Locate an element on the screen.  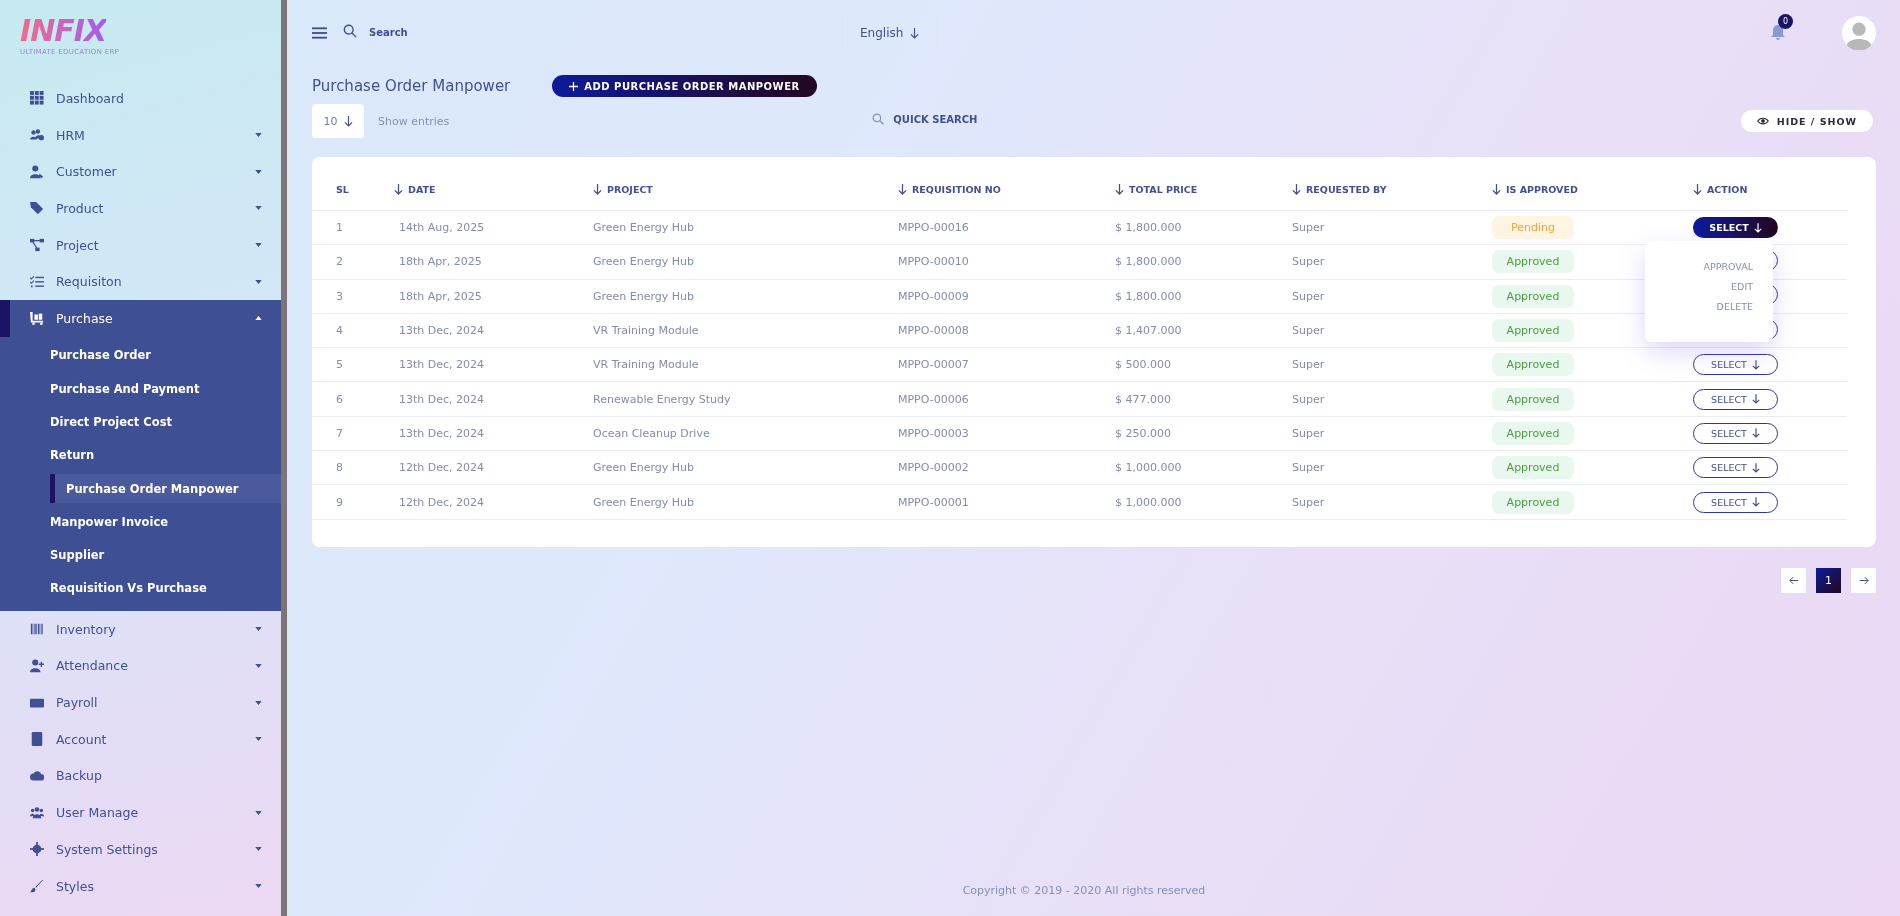
checklist-icon is located at coordinates (37, 281).